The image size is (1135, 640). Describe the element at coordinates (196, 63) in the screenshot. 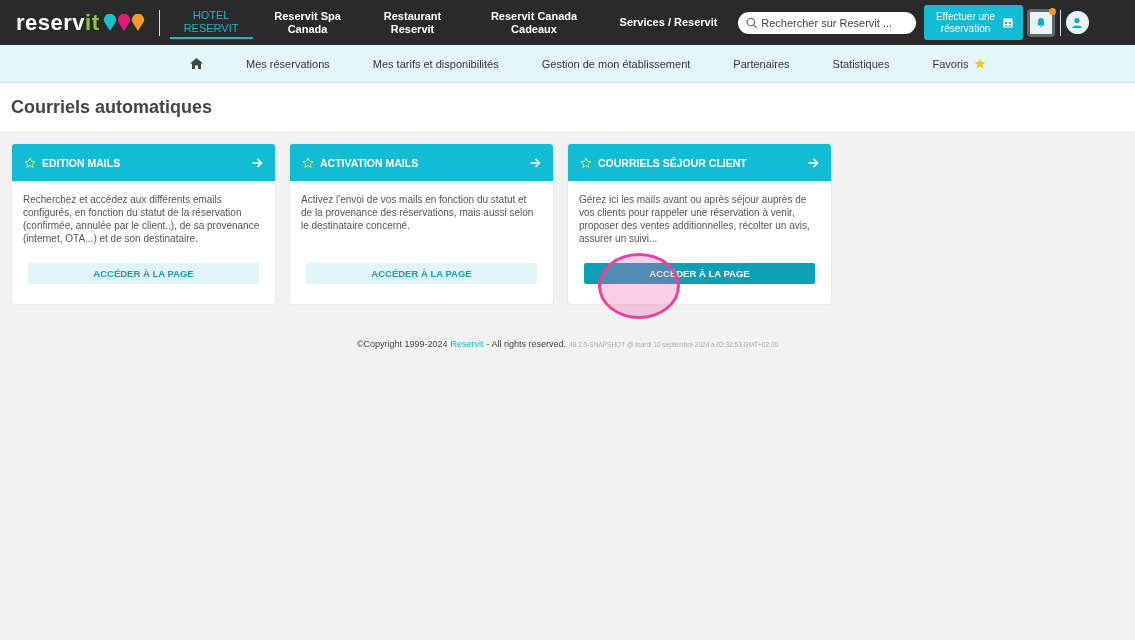

I see `home-icon` at that location.